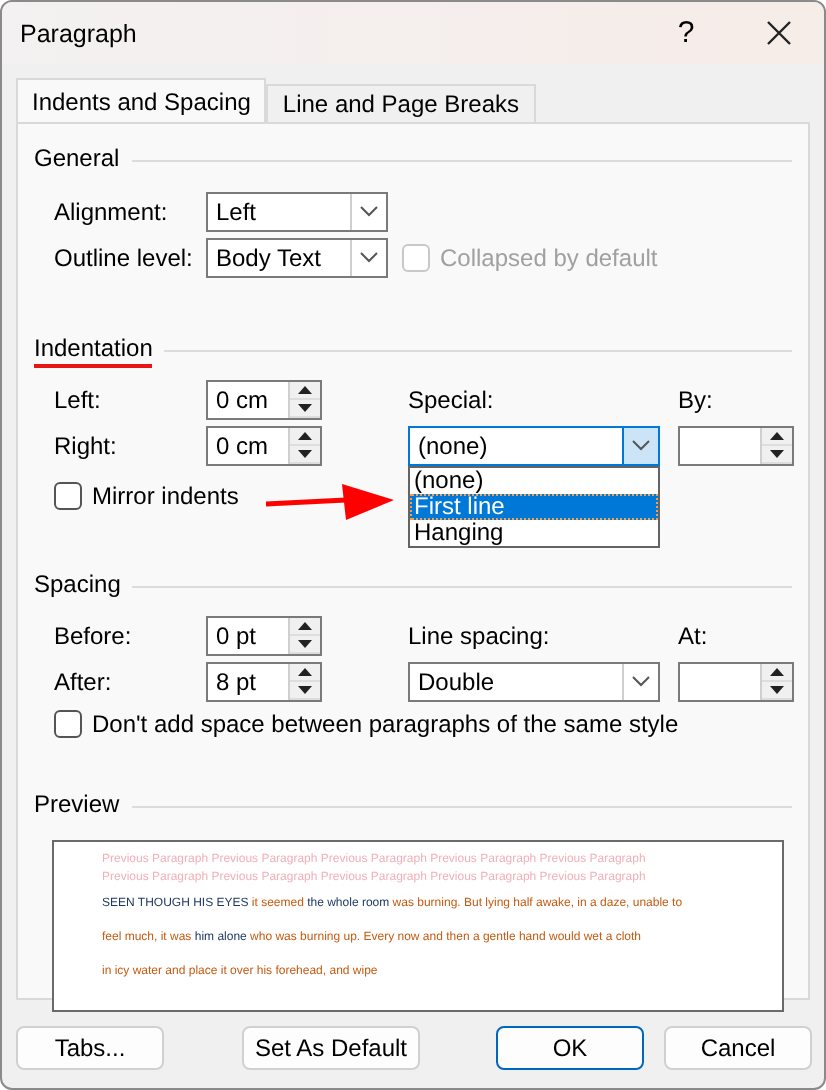 The image size is (826, 1090). What do you see at coordinates (77, 160) in the screenshot?
I see `section-title: General` at bounding box center [77, 160].